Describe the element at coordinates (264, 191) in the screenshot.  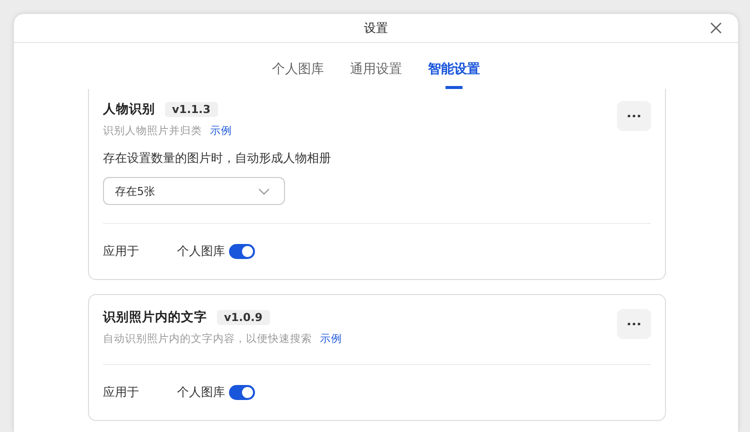
I see `chevron-down-icon` at that location.